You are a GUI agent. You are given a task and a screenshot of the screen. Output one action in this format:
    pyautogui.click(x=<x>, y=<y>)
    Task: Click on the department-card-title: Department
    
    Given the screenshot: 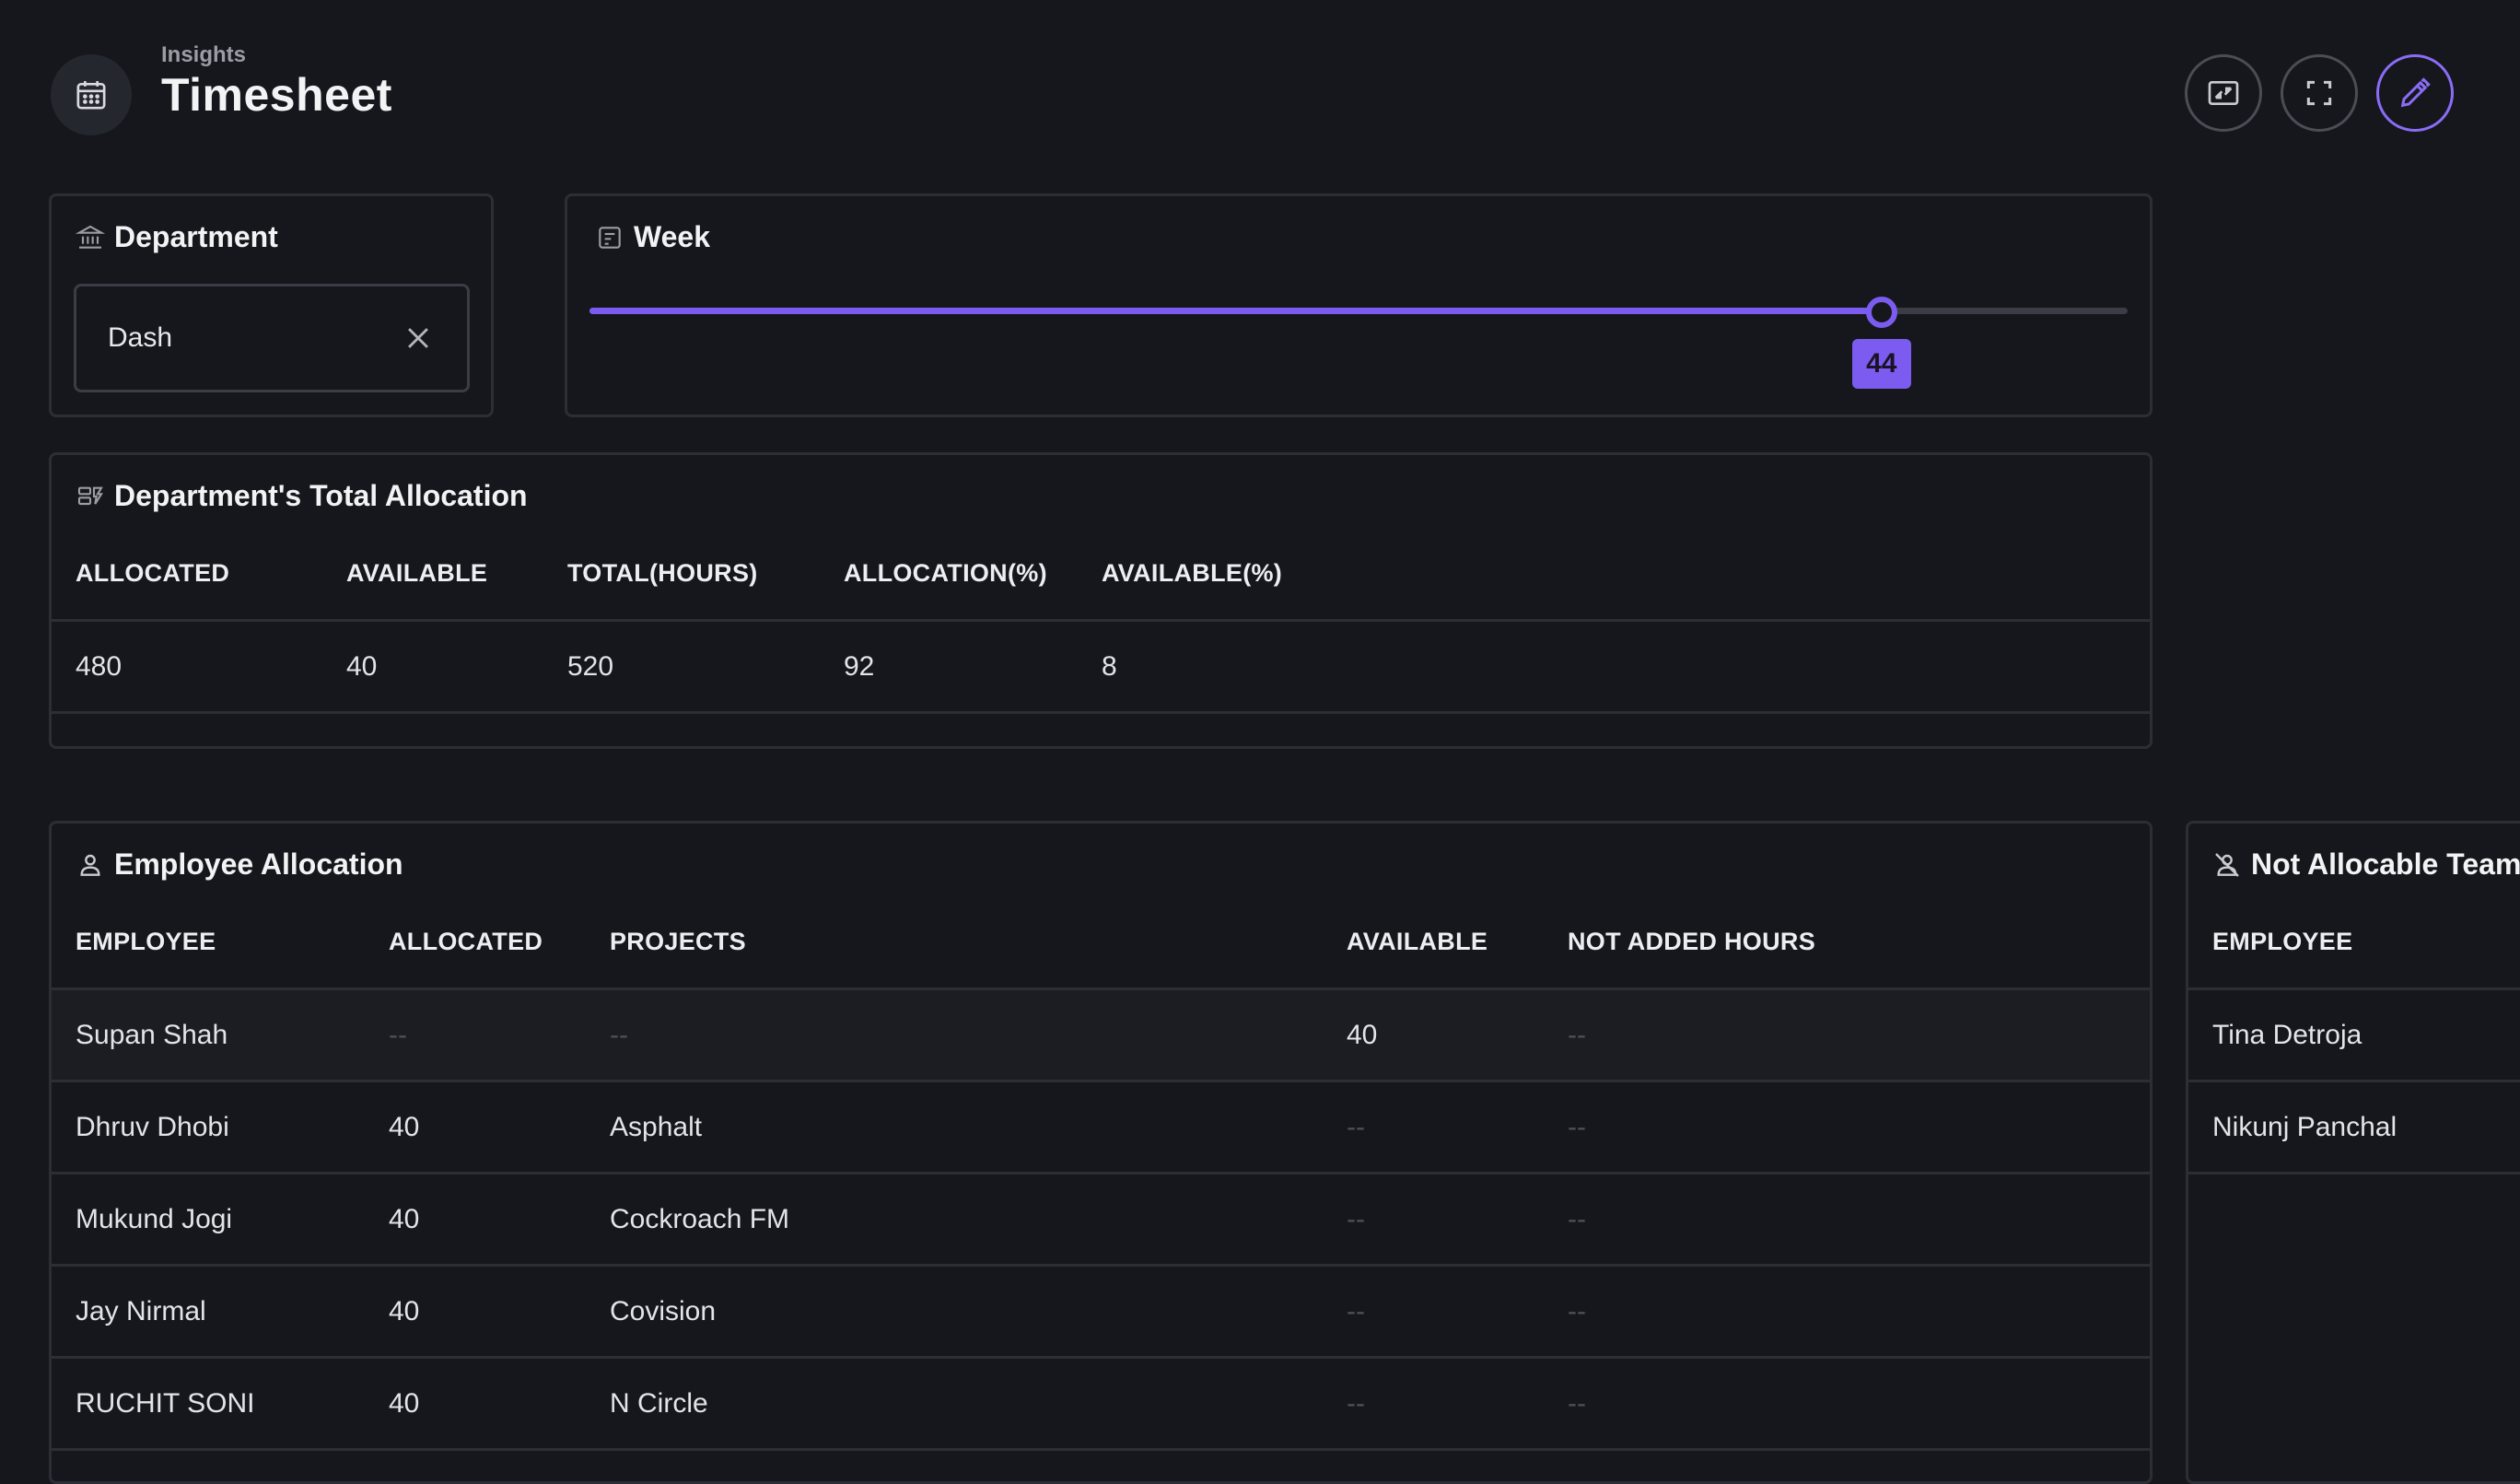 What is the action you would take?
    pyautogui.click(x=196, y=236)
    